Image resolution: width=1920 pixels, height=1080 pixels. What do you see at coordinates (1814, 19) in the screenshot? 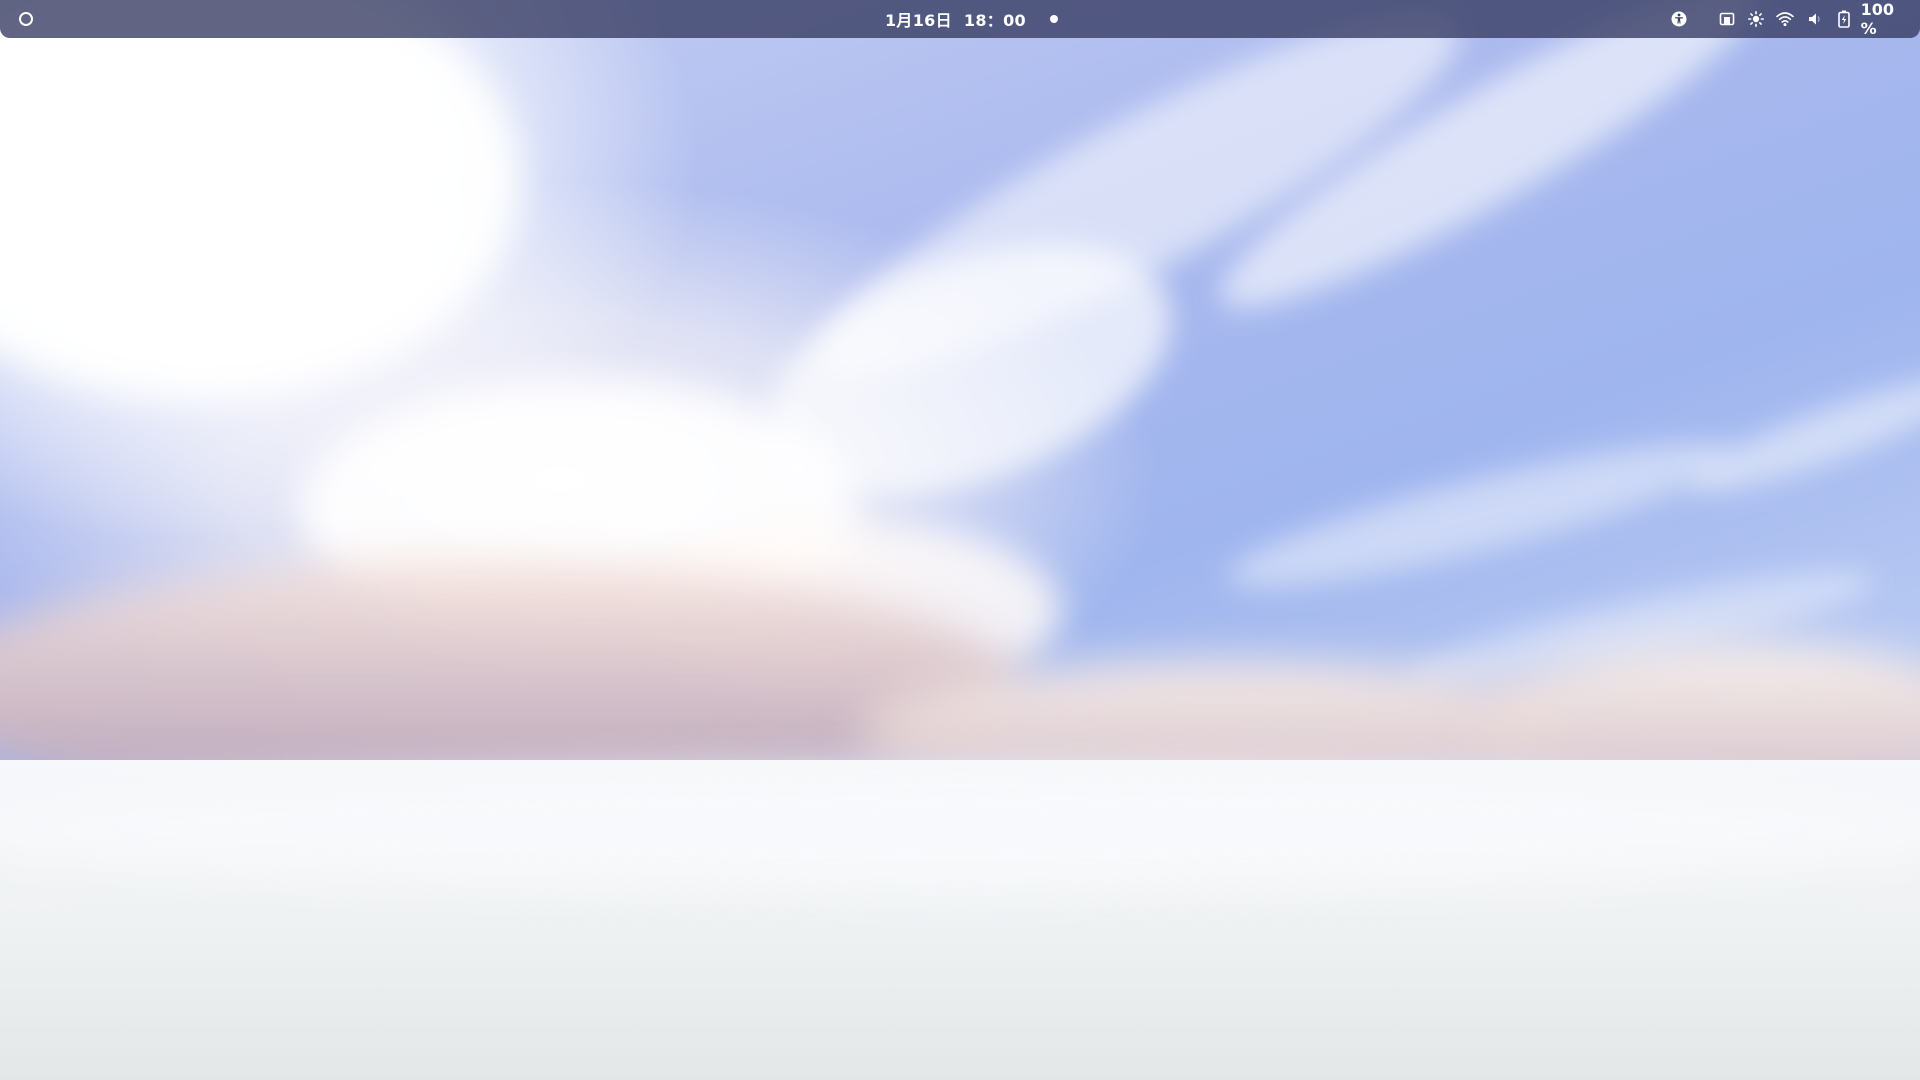
I see `volume-icon` at bounding box center [1814, 19].